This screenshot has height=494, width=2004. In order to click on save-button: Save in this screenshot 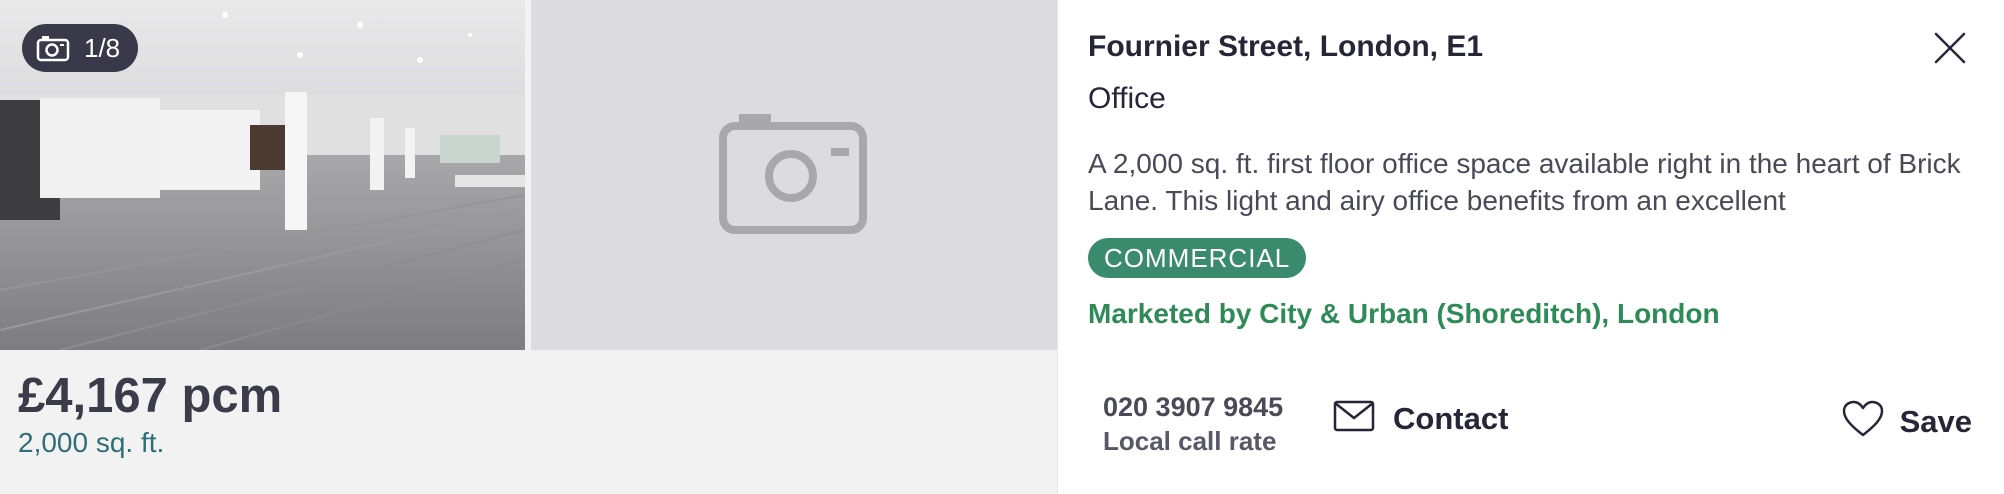, I will do `click(1907, 421)`.